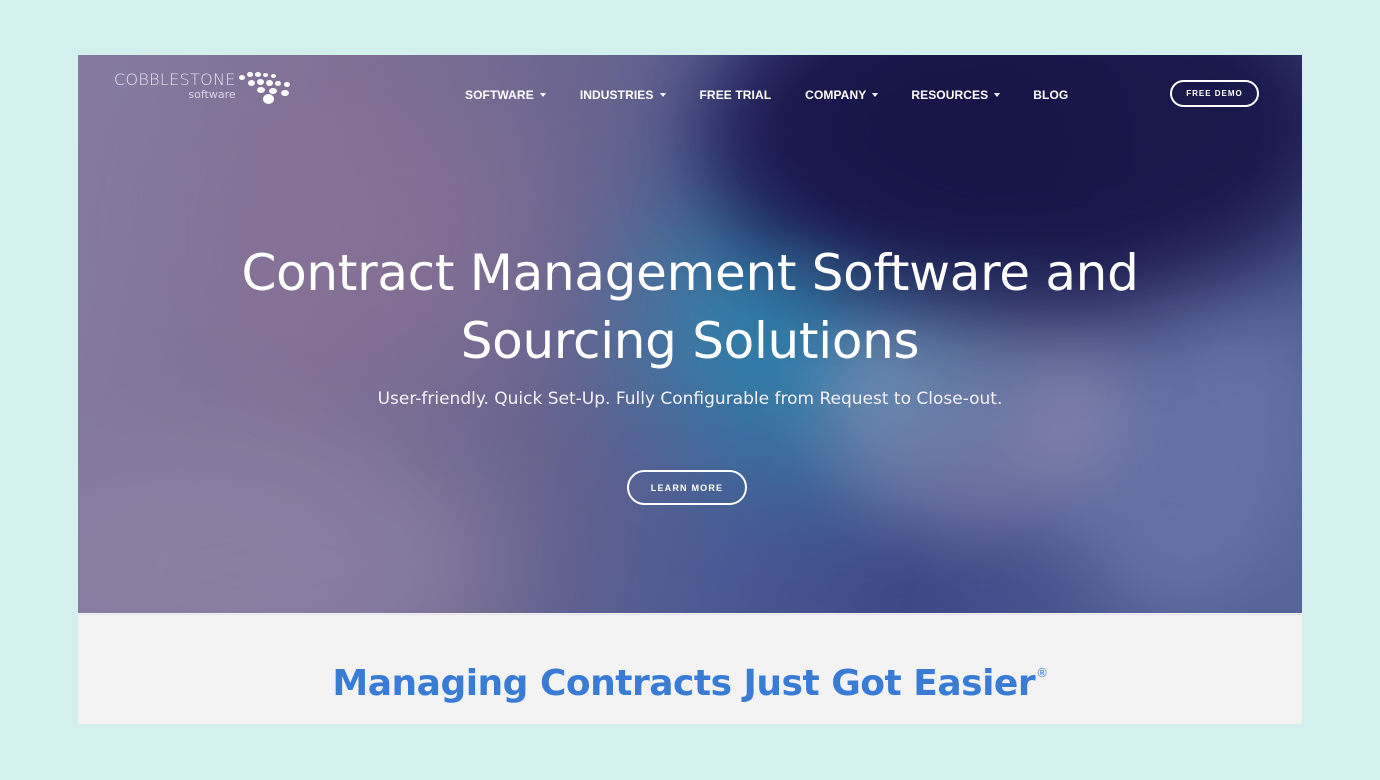 The width and height of the screenshot is (1380, 780). I want to click on nav-item-free-trial: FREE TRIAL, so click(736, 95).